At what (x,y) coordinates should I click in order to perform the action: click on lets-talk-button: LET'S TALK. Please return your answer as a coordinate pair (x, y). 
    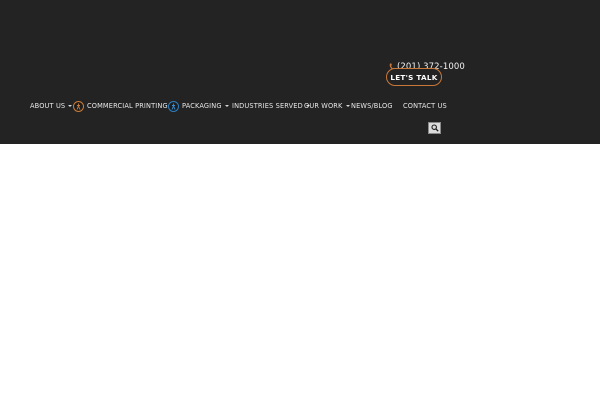
    Looking at the image, I should click on (414, 77).